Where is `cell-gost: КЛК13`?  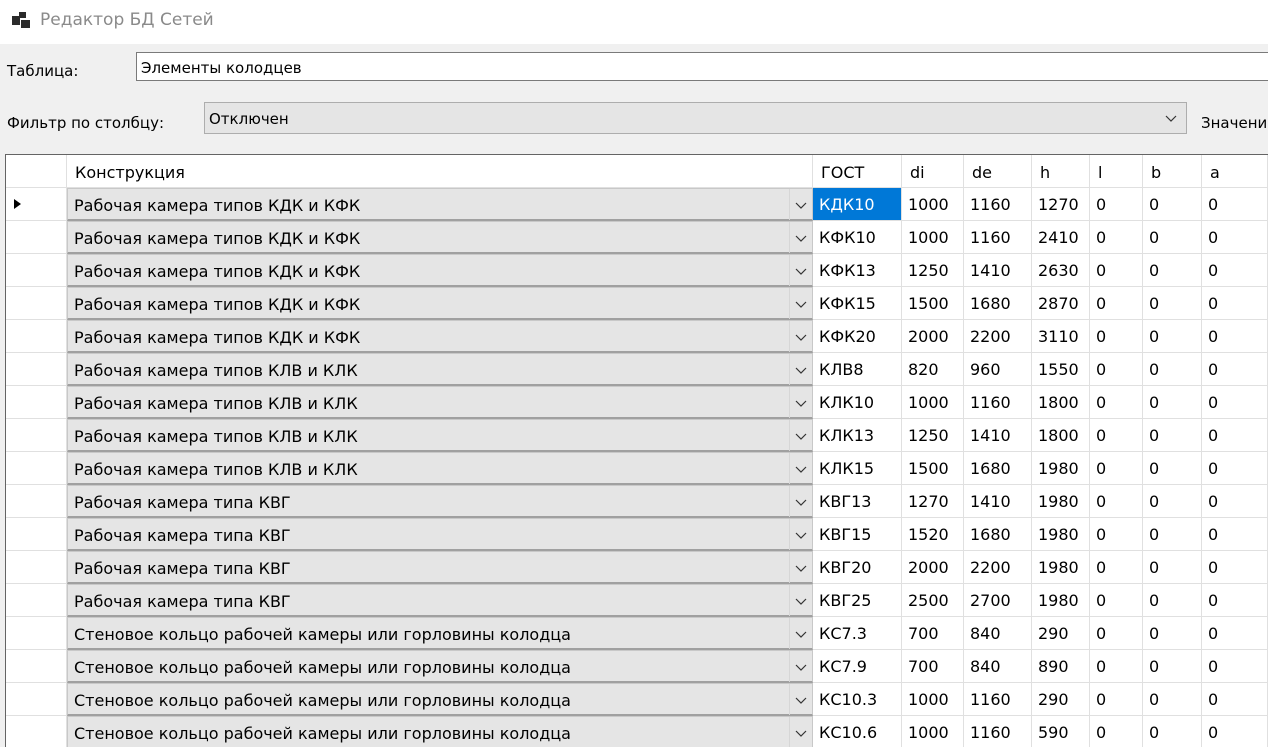
cell-gost: КЛК13 is located at coordinates (857, 435).